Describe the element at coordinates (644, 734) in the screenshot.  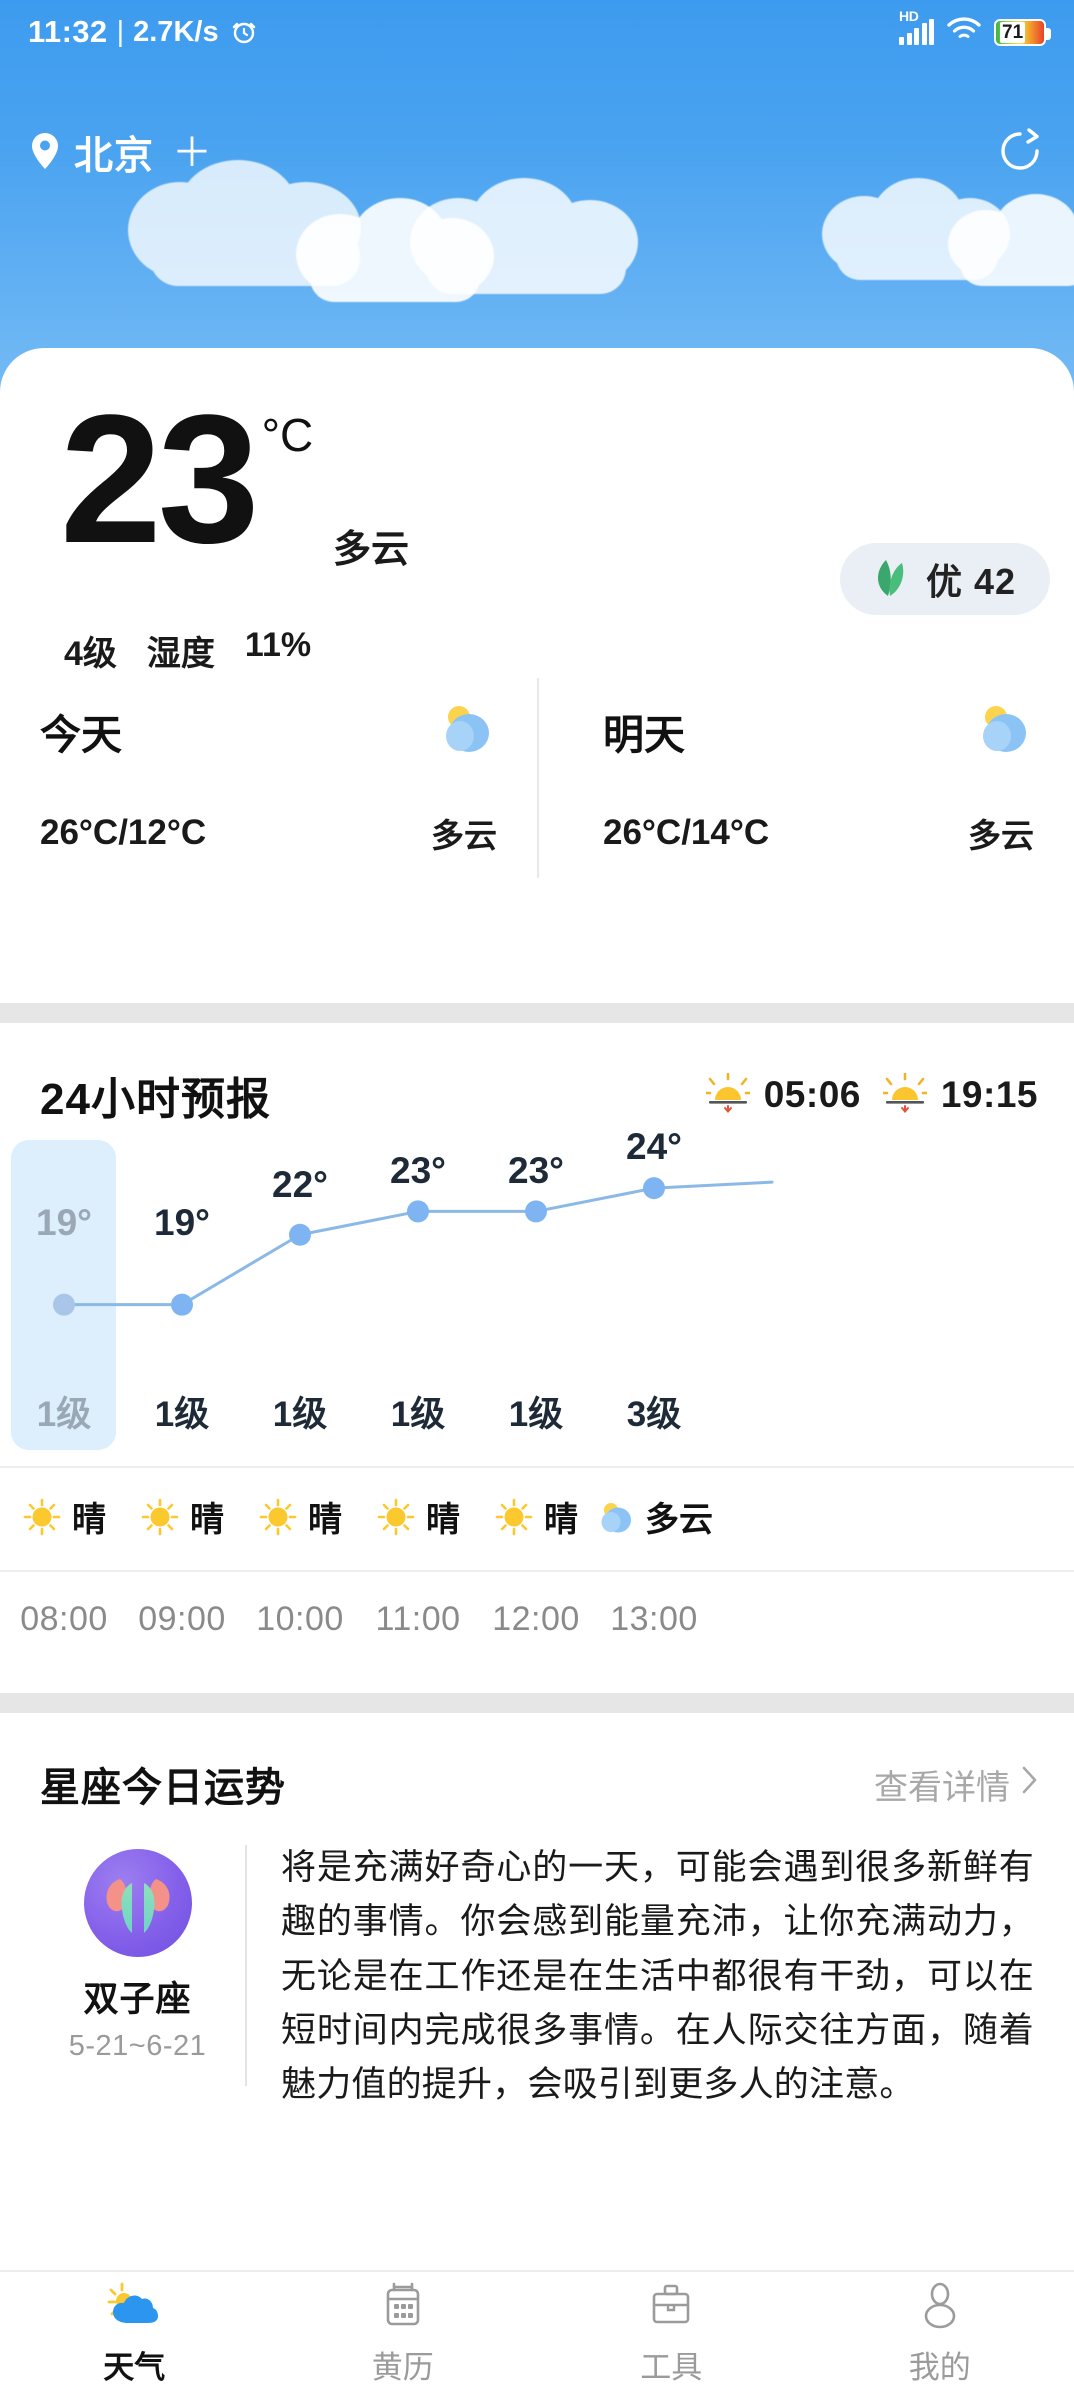
I see `day-label: 明天` at that location.